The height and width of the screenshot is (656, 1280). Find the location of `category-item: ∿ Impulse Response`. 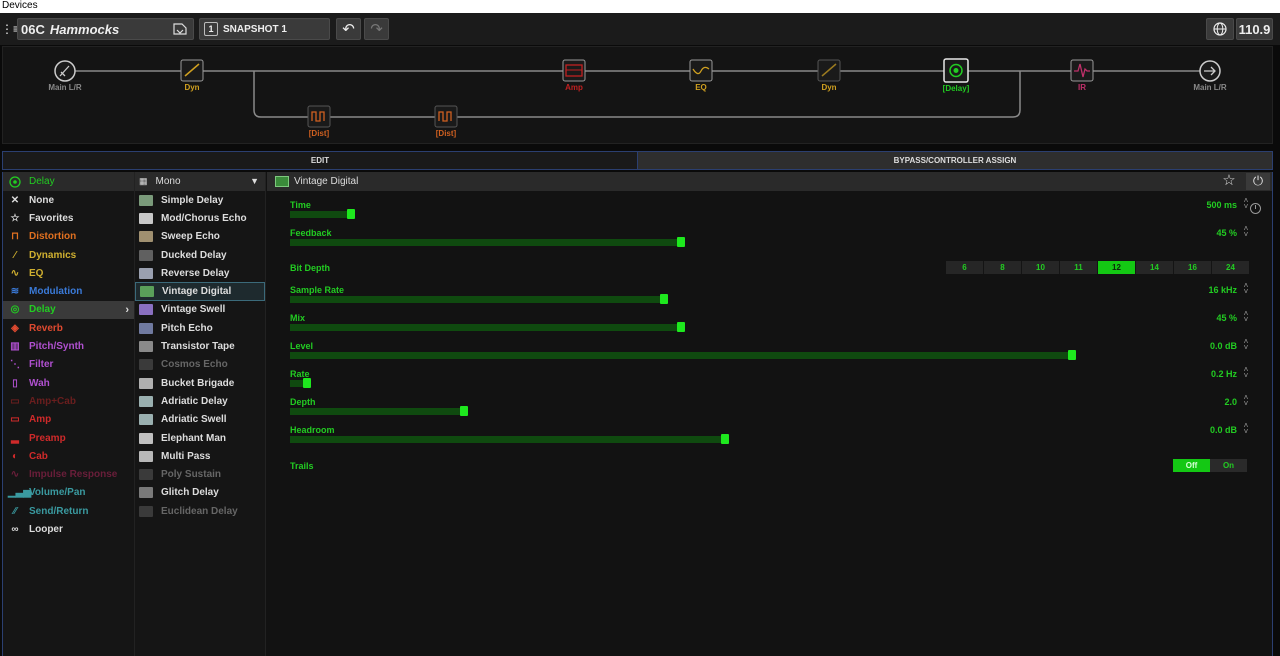

category-item: ∿ Impulse Response is located at coordinates (68, 474).